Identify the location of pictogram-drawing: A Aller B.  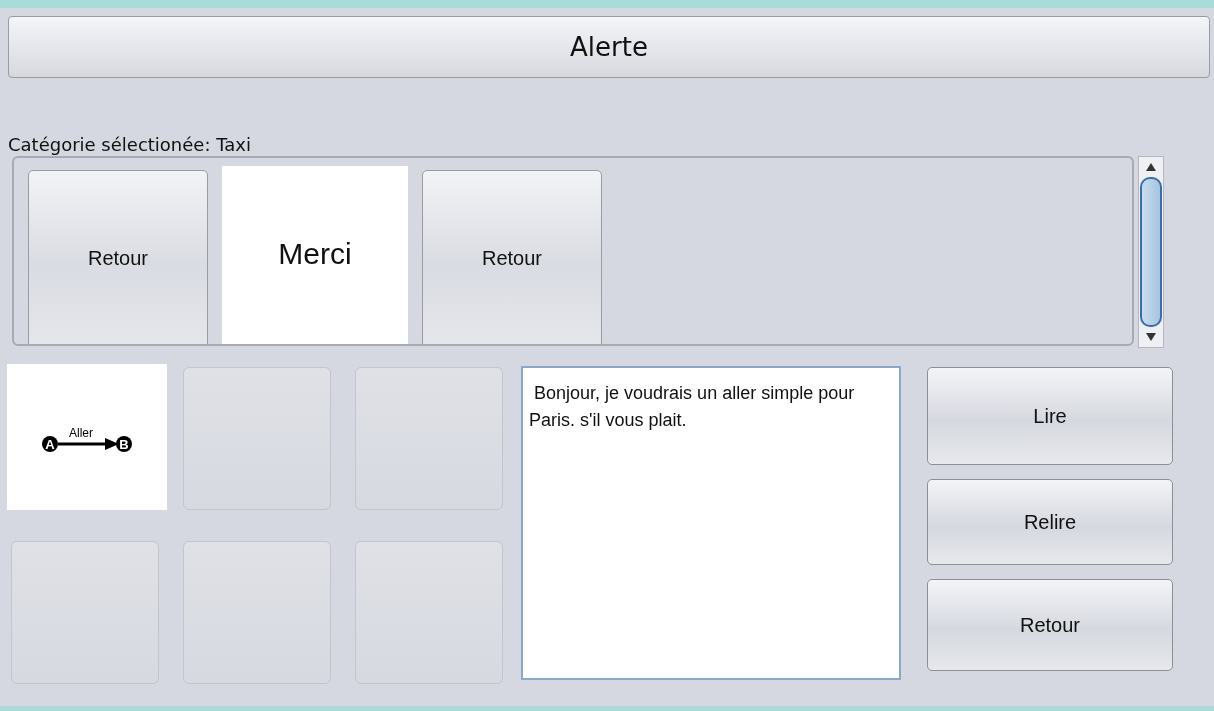
(87, 437).